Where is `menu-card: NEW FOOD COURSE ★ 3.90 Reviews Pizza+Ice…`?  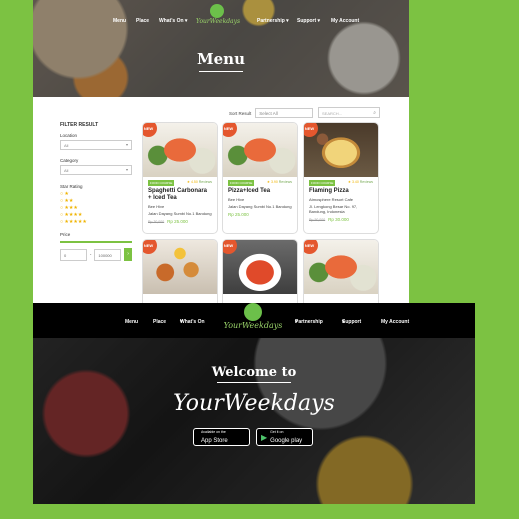
menu-card: NEW FOOD COURSE ★ 3.90 Reviews Pizza+Ice… is located at coordinates (260, 178).